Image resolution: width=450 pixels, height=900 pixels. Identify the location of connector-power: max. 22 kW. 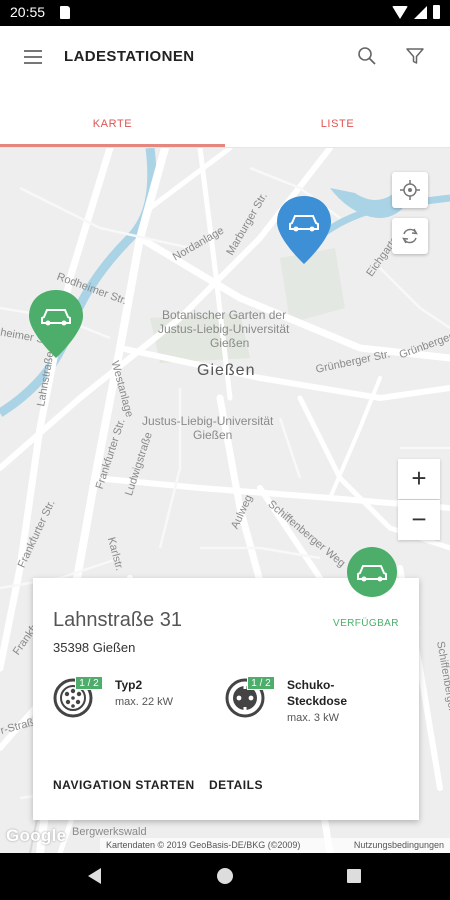
(144, 702).